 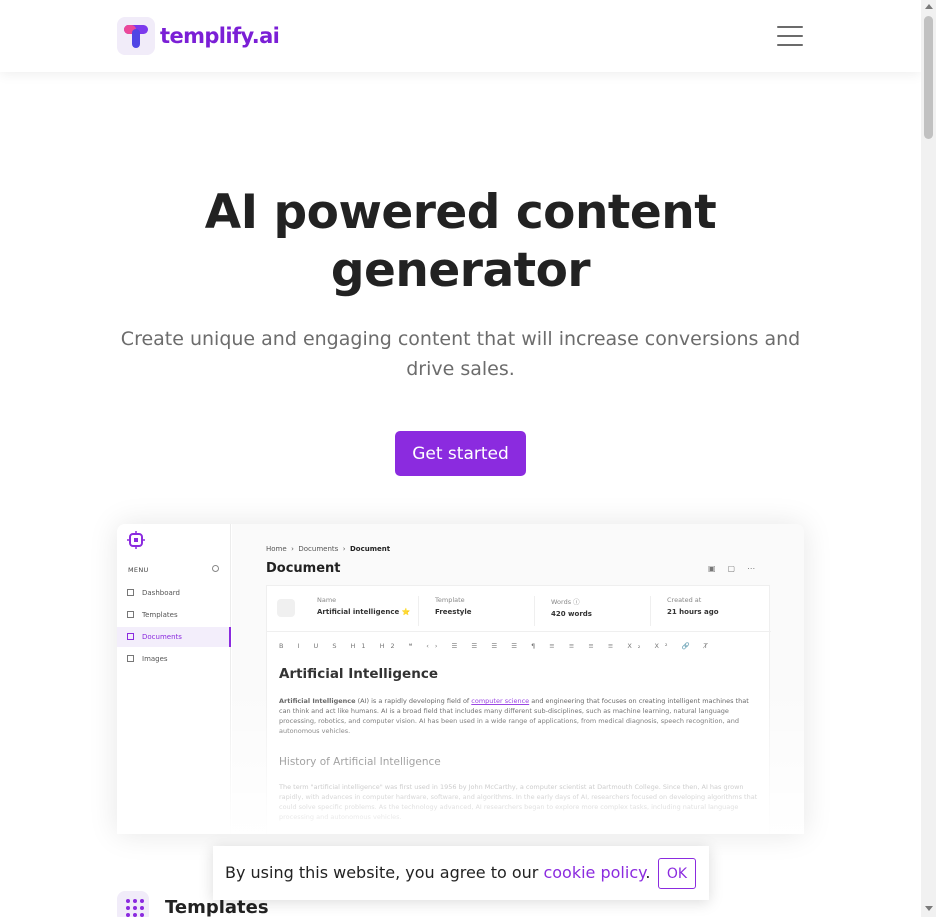 What do you see at coordinates (130, 658) in the screenshot?
I see `image-icon` at bounding box center [130, 658].